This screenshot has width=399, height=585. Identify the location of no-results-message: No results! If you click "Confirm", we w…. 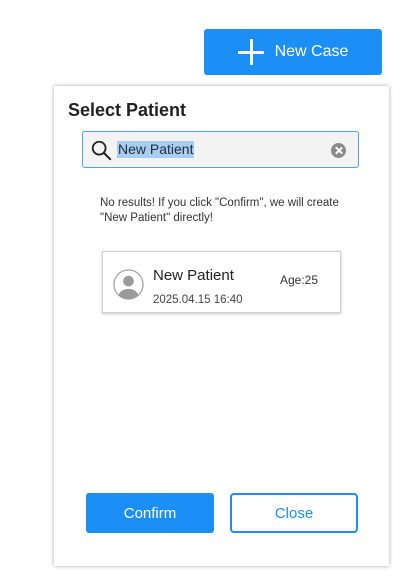
(219, 210).